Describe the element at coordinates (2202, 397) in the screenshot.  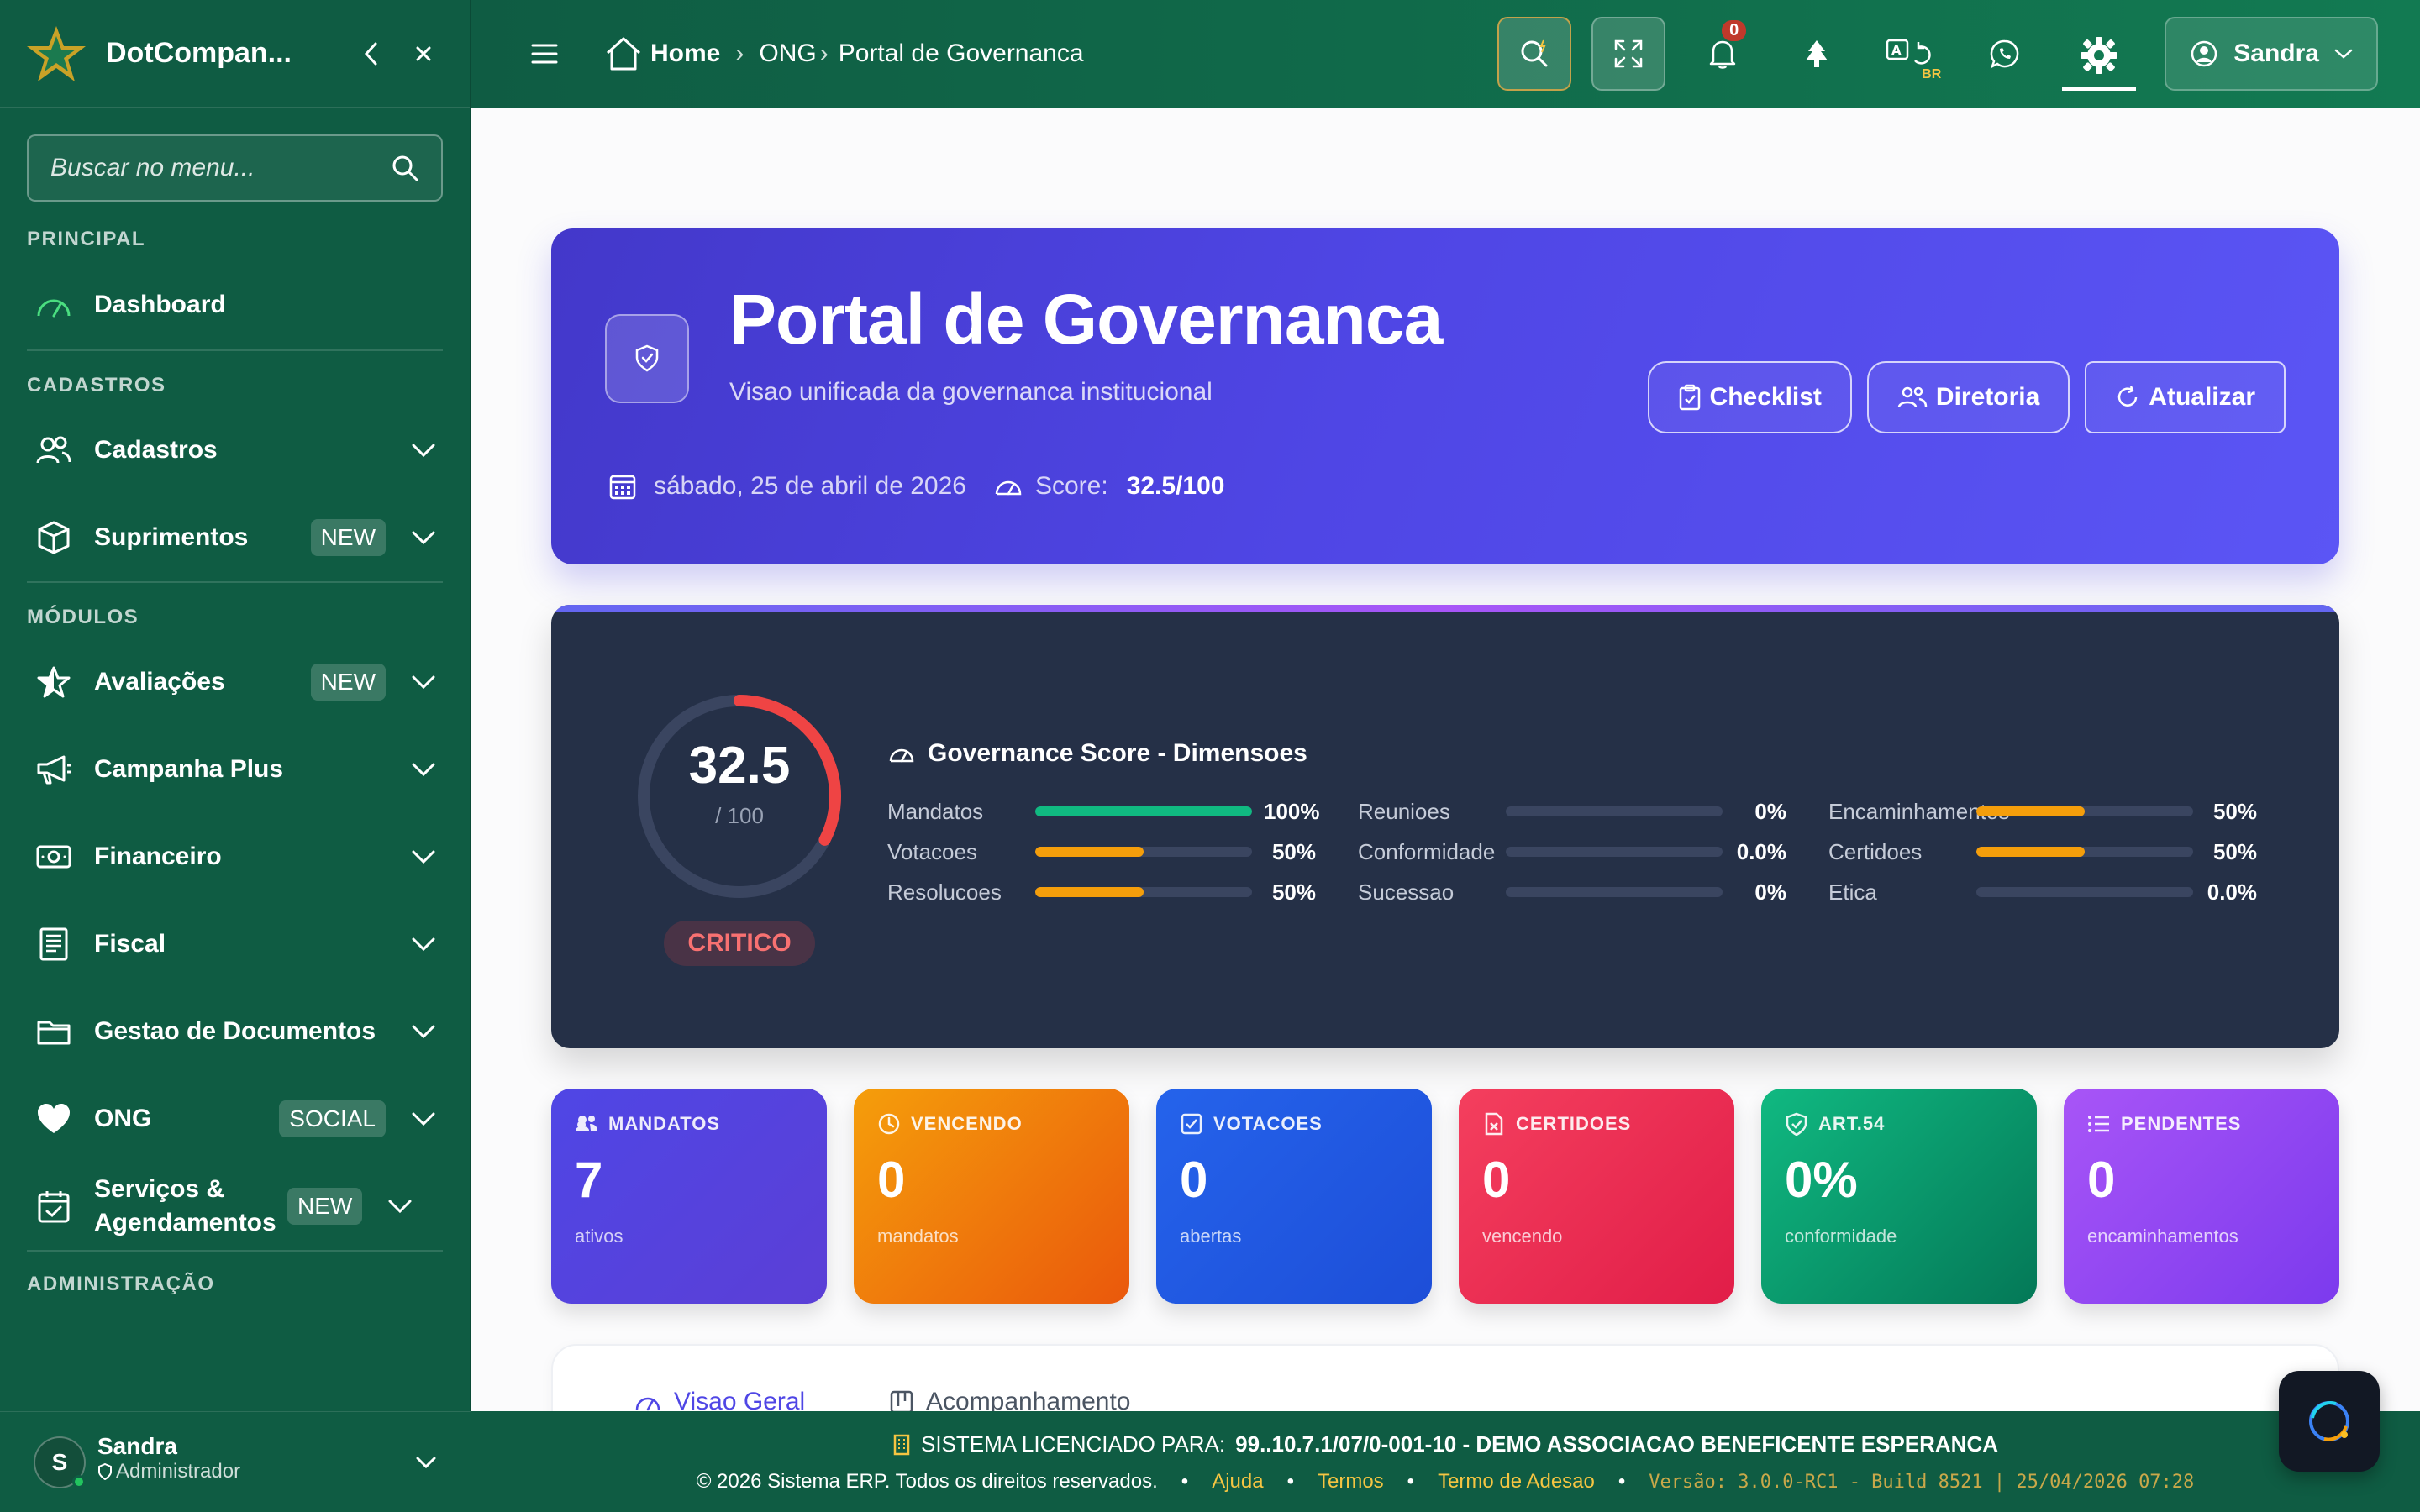
I see `atualizar-button-label: Atualizar` at that location.